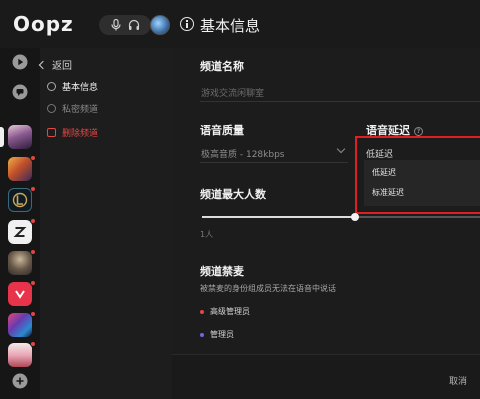 This screenshot has height=399, width=480. I want to click on info-icon, so click(187, 24).